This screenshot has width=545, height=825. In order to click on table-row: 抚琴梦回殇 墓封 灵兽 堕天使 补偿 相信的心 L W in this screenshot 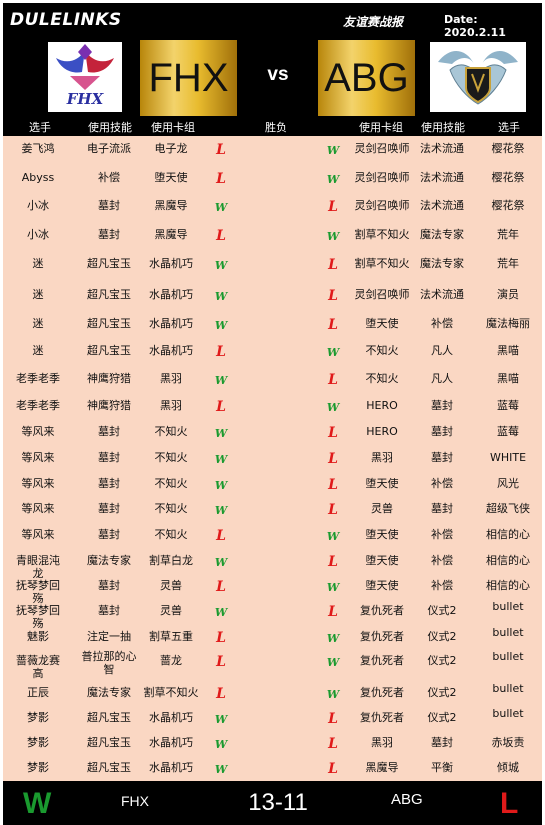, I will do `click(272, 590)`.